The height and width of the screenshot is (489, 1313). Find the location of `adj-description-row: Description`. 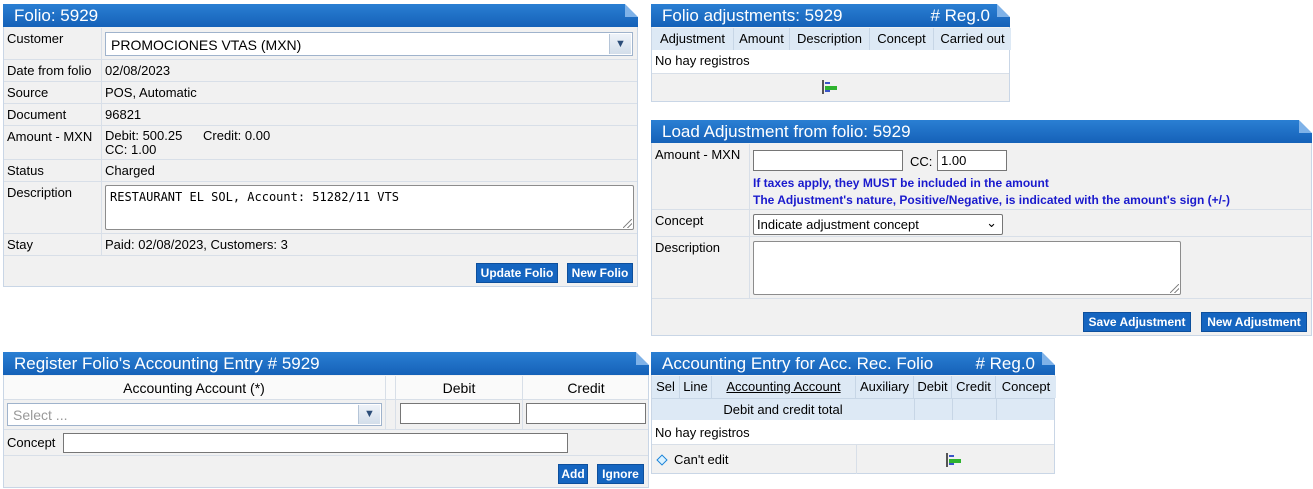

adj-description-row: Description is located at coordinates (981, 268).